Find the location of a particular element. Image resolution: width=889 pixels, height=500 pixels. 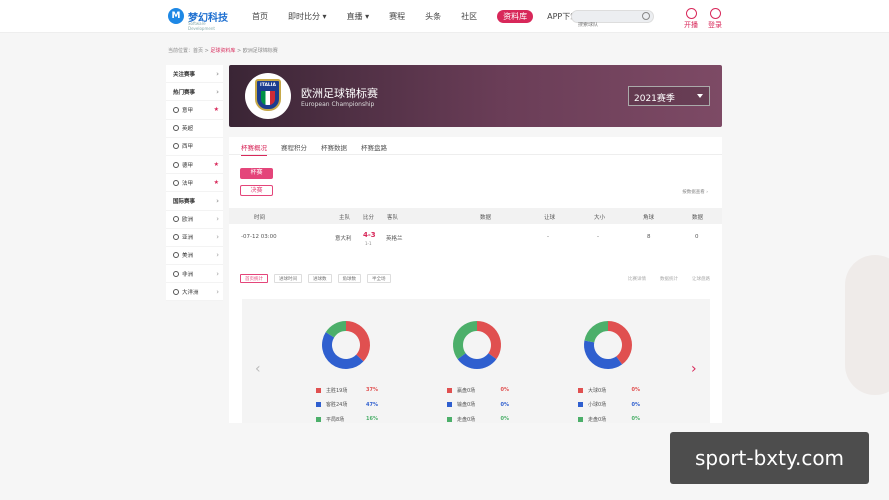

chevron-down-icon is located at coordinates (700, 96).